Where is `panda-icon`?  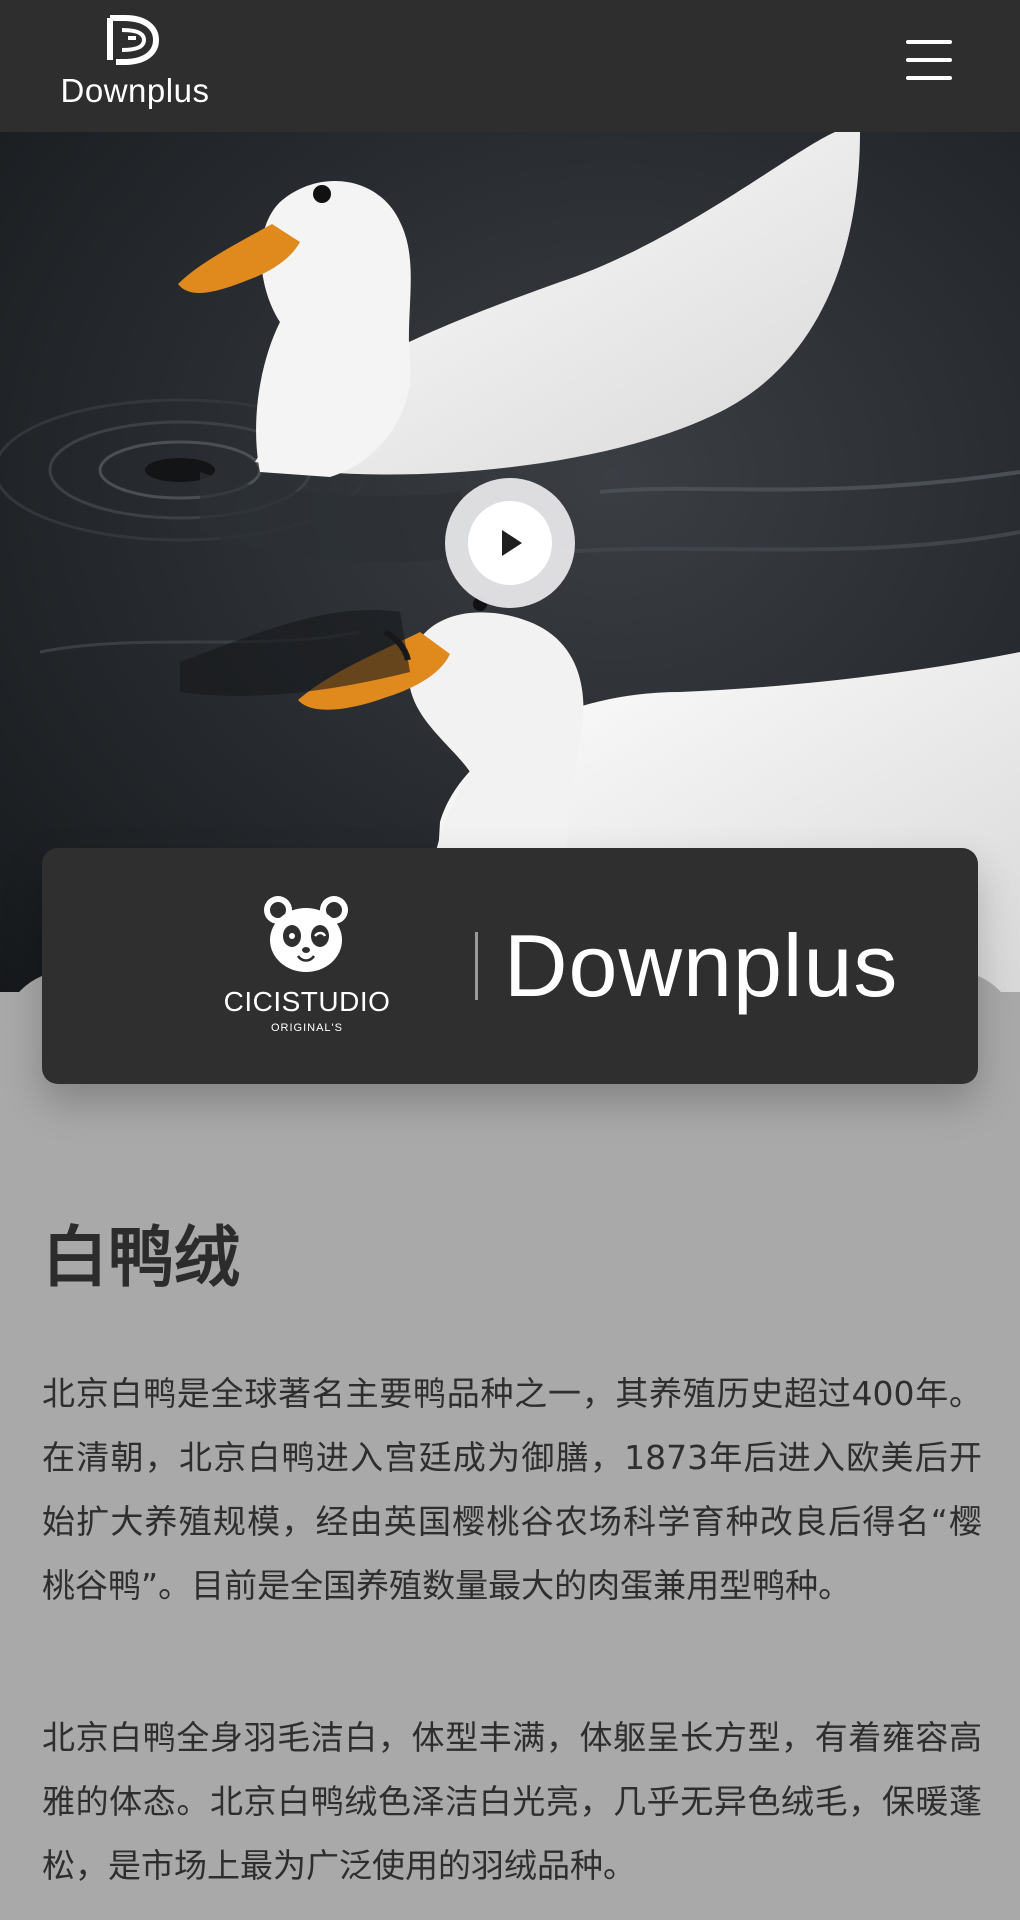 panda-icon is located at coordinates (306, 934).